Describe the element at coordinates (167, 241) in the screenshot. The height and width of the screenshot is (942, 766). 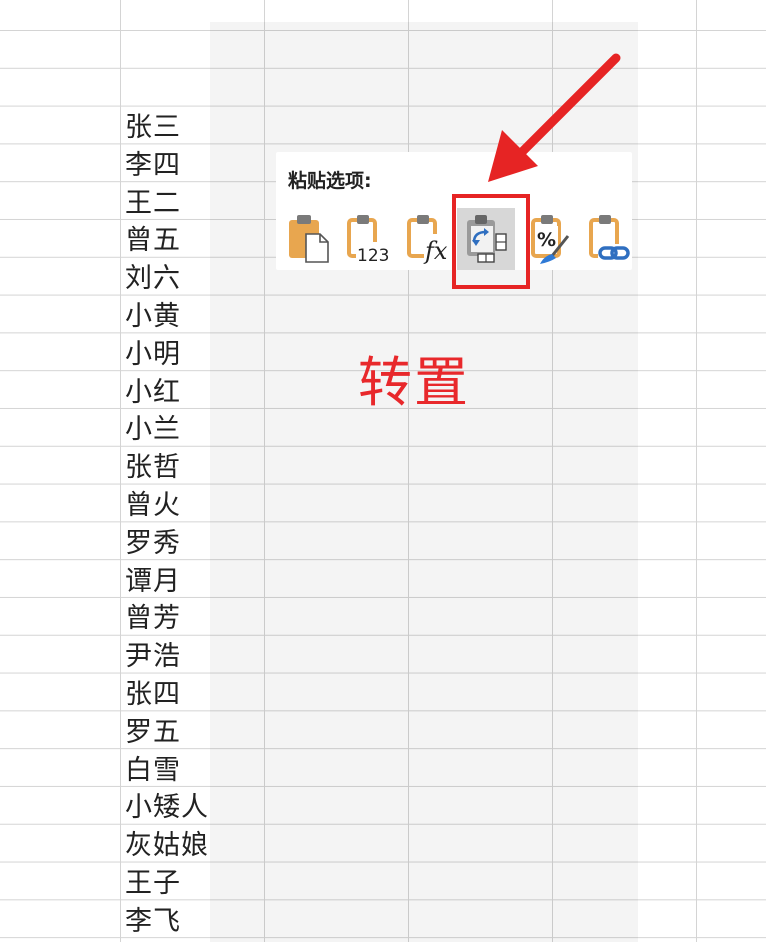
I see `cell: 曾五` at that location.